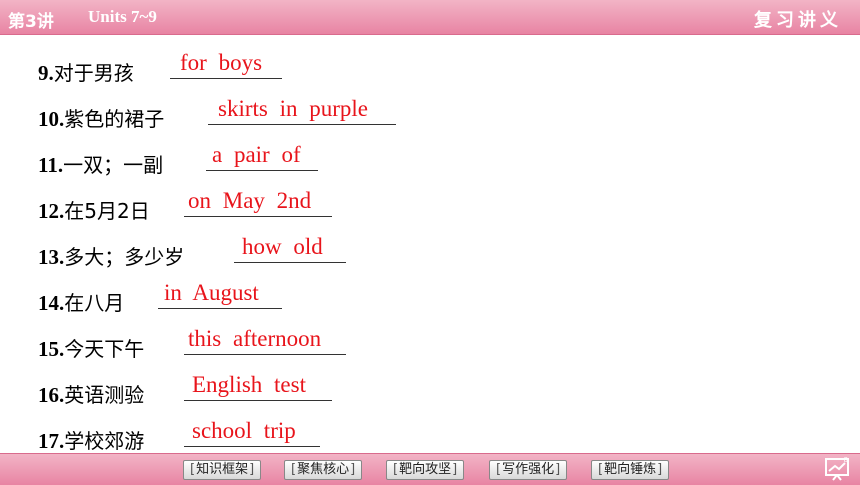 This screenshot has width=860, height=485. Describe the element at coordinates (104, 441) in the screenshot. I see `item-prompt: 学校郊游` at that location.